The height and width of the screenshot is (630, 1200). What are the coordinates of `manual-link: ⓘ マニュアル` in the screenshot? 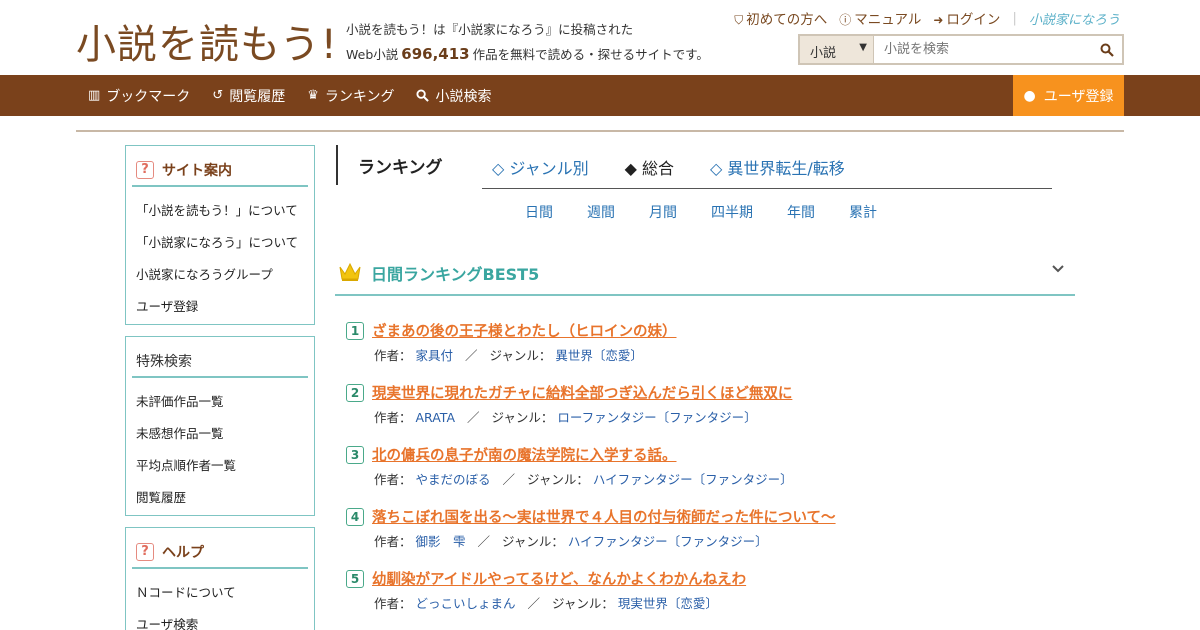 It's located at (880, 18).